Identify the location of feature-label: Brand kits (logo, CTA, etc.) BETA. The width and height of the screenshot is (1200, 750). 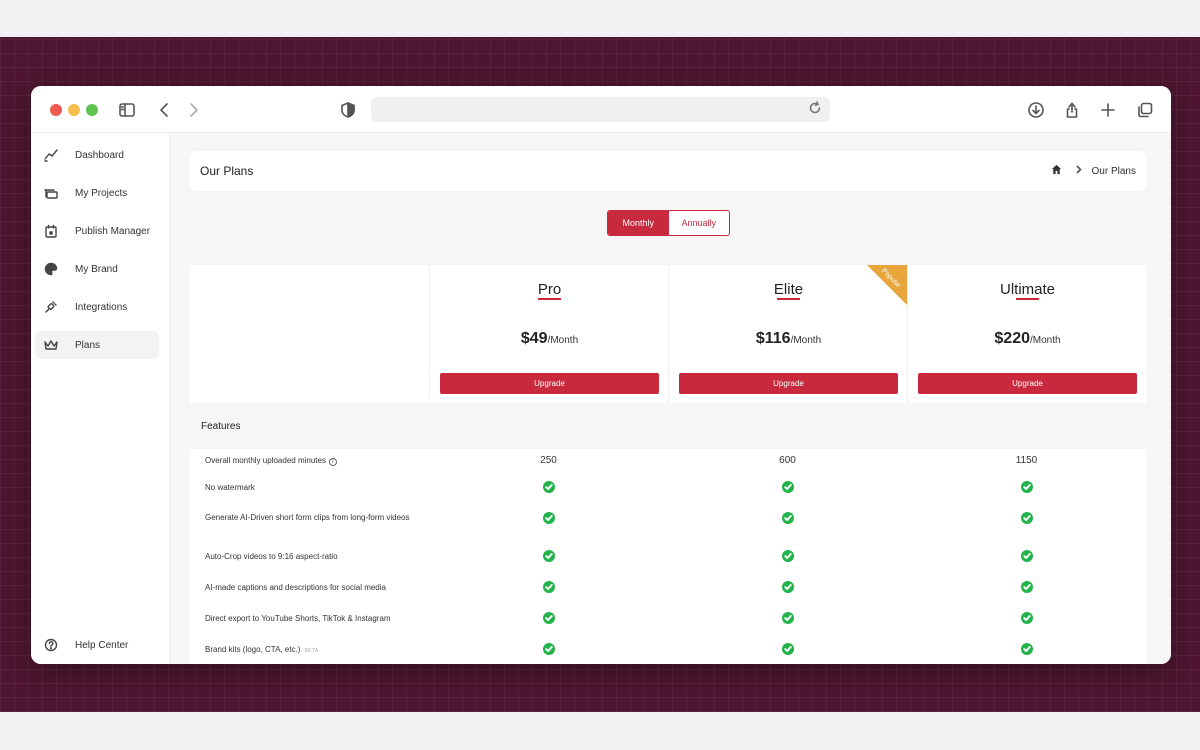
(315, 650).